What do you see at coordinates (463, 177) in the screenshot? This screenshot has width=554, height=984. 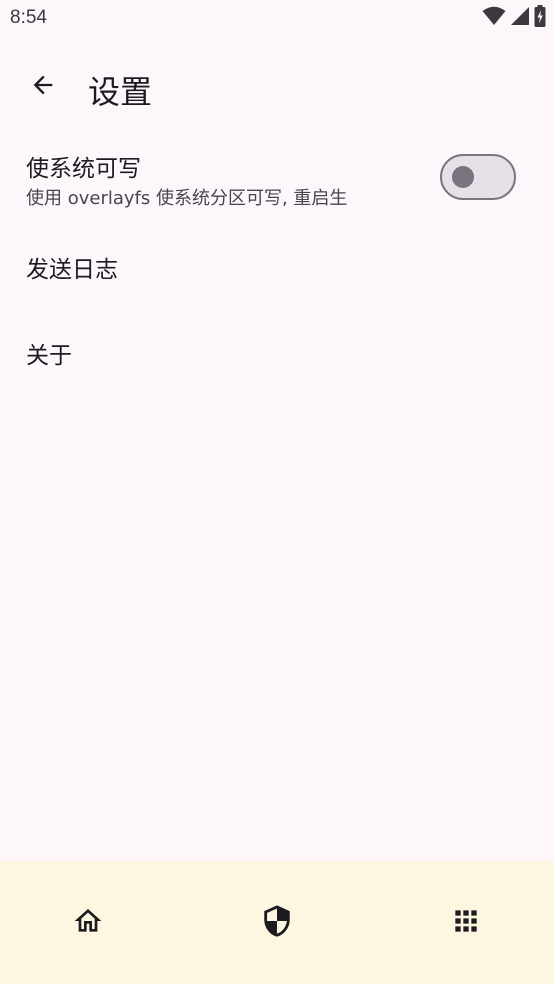 I see `toggle-knob` at bounding box center [463, 177].